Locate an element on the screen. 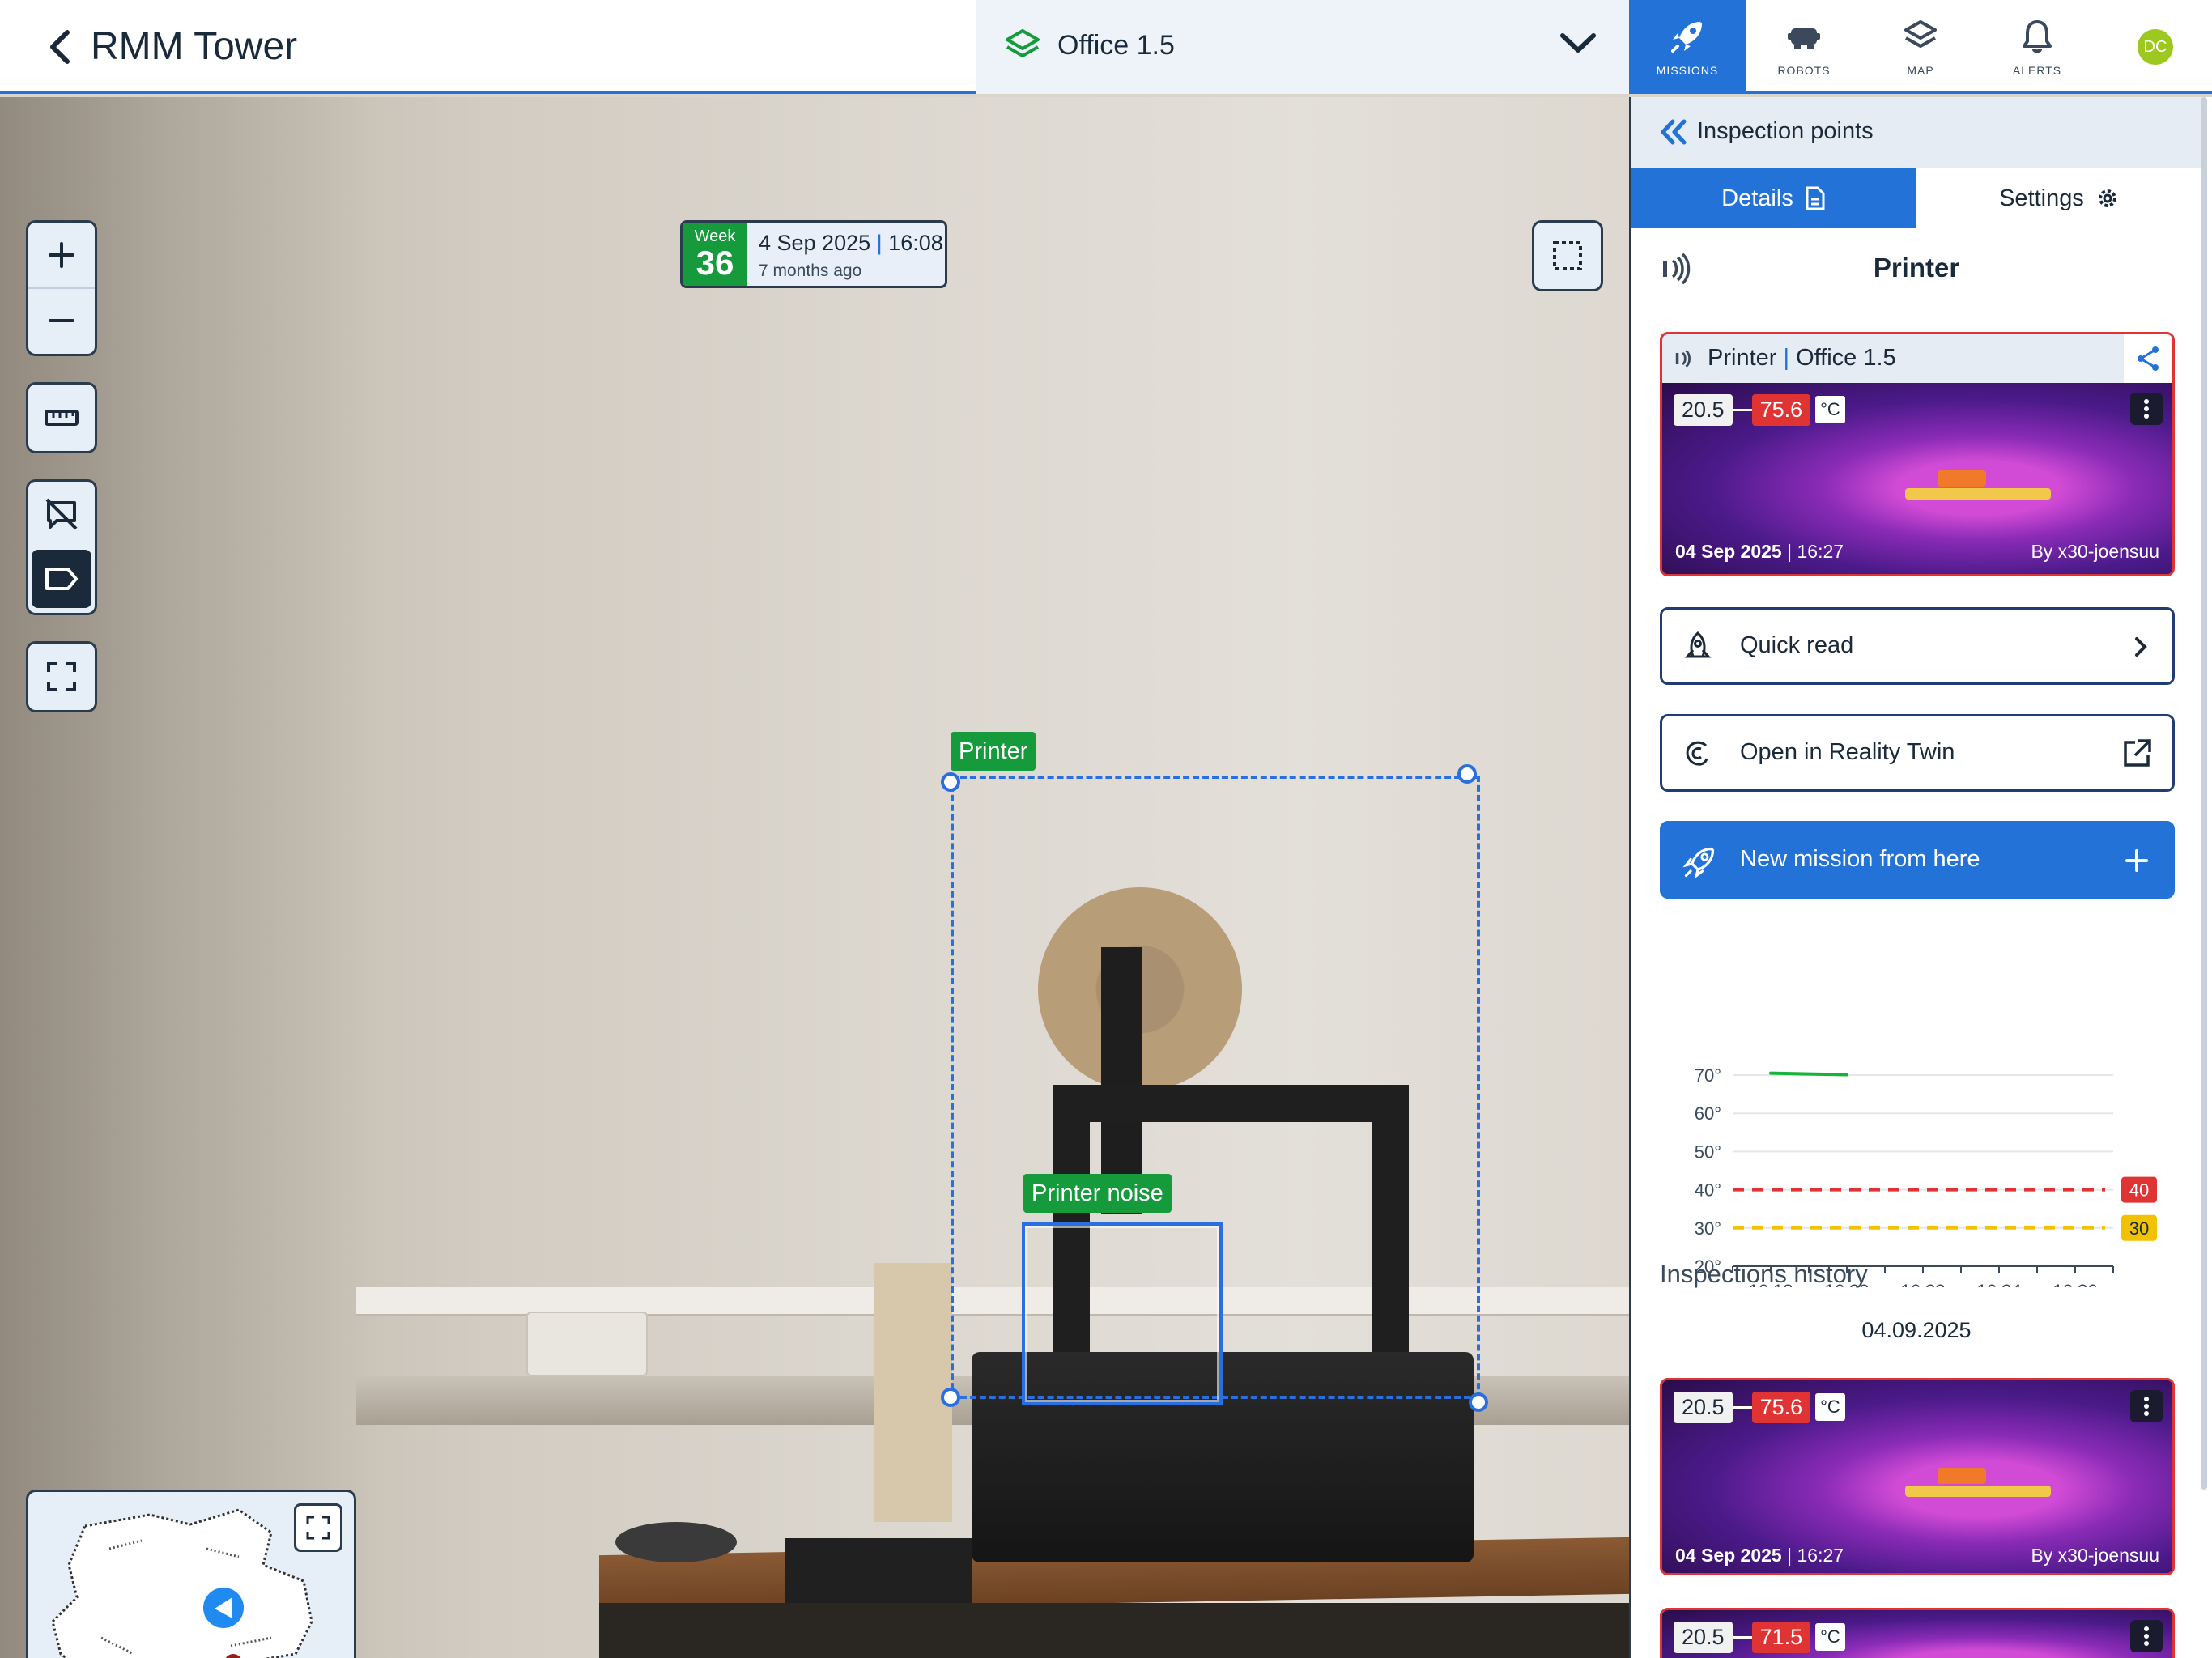 This screenshot has height=1658, width=2212. share-icon is located at coordinates (2149, 358).